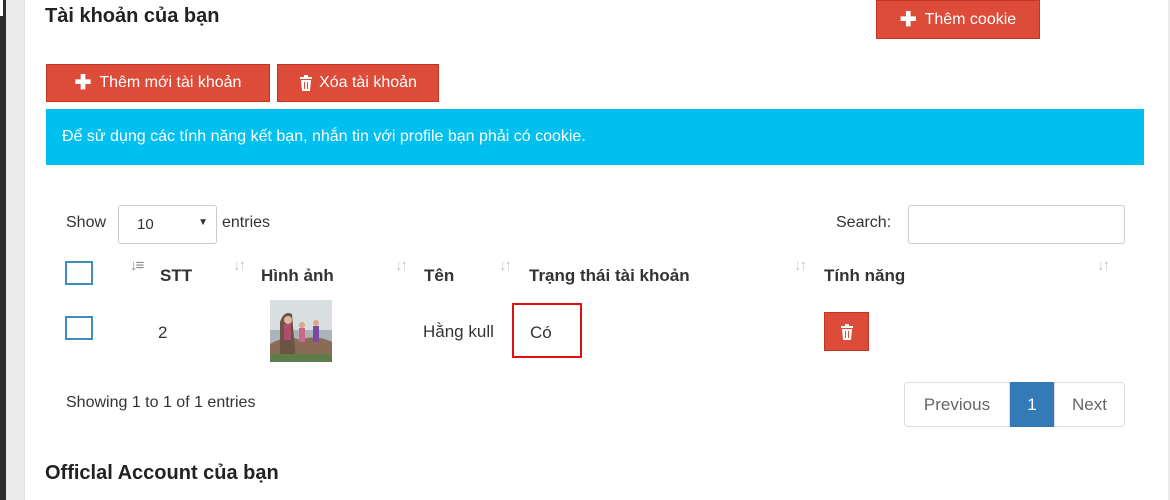  What do you see at coordinates (609, 276) in the screenshot?
I see `column-header-status: Trạng thái tài khoản` at bounding box center [609, 276].